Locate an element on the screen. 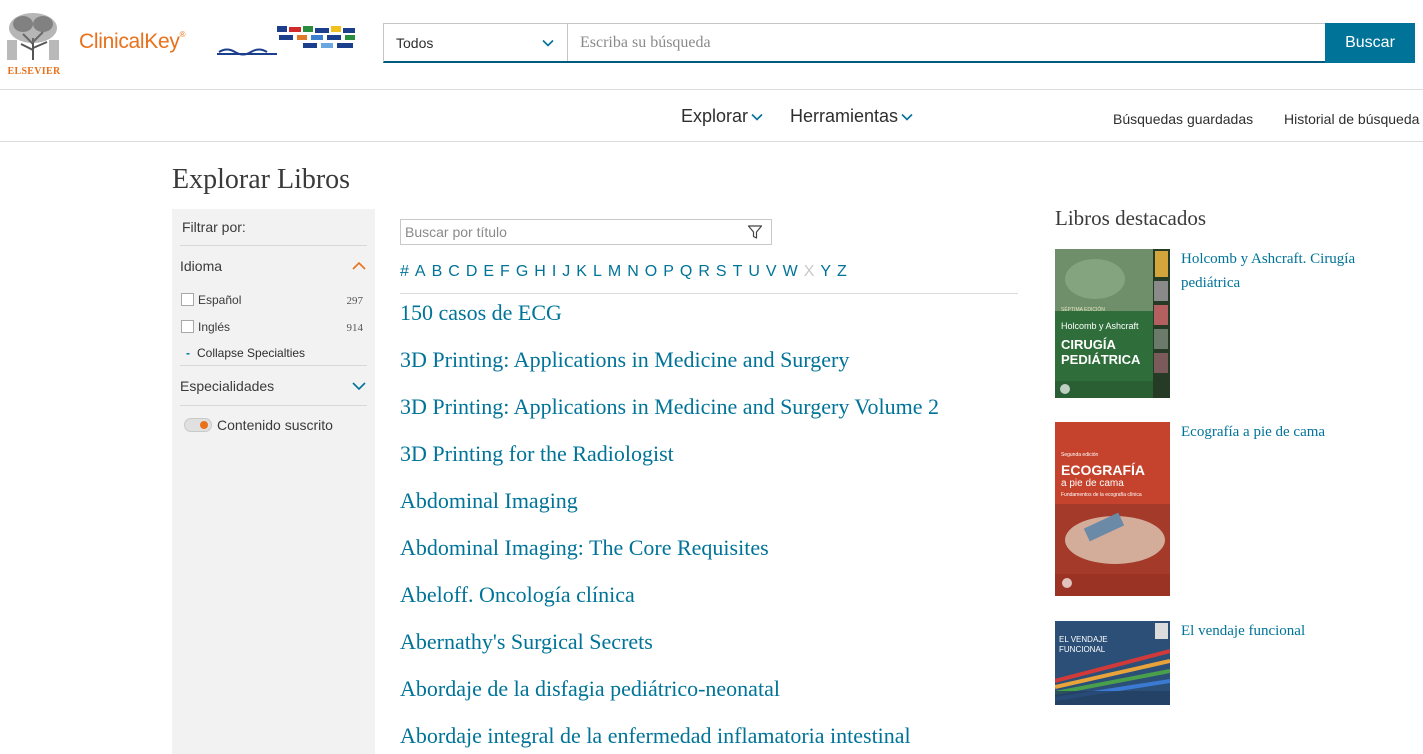 This screenshot has width=1423, height=754. alphabet-letter: J is located at coordinates (566, 278).